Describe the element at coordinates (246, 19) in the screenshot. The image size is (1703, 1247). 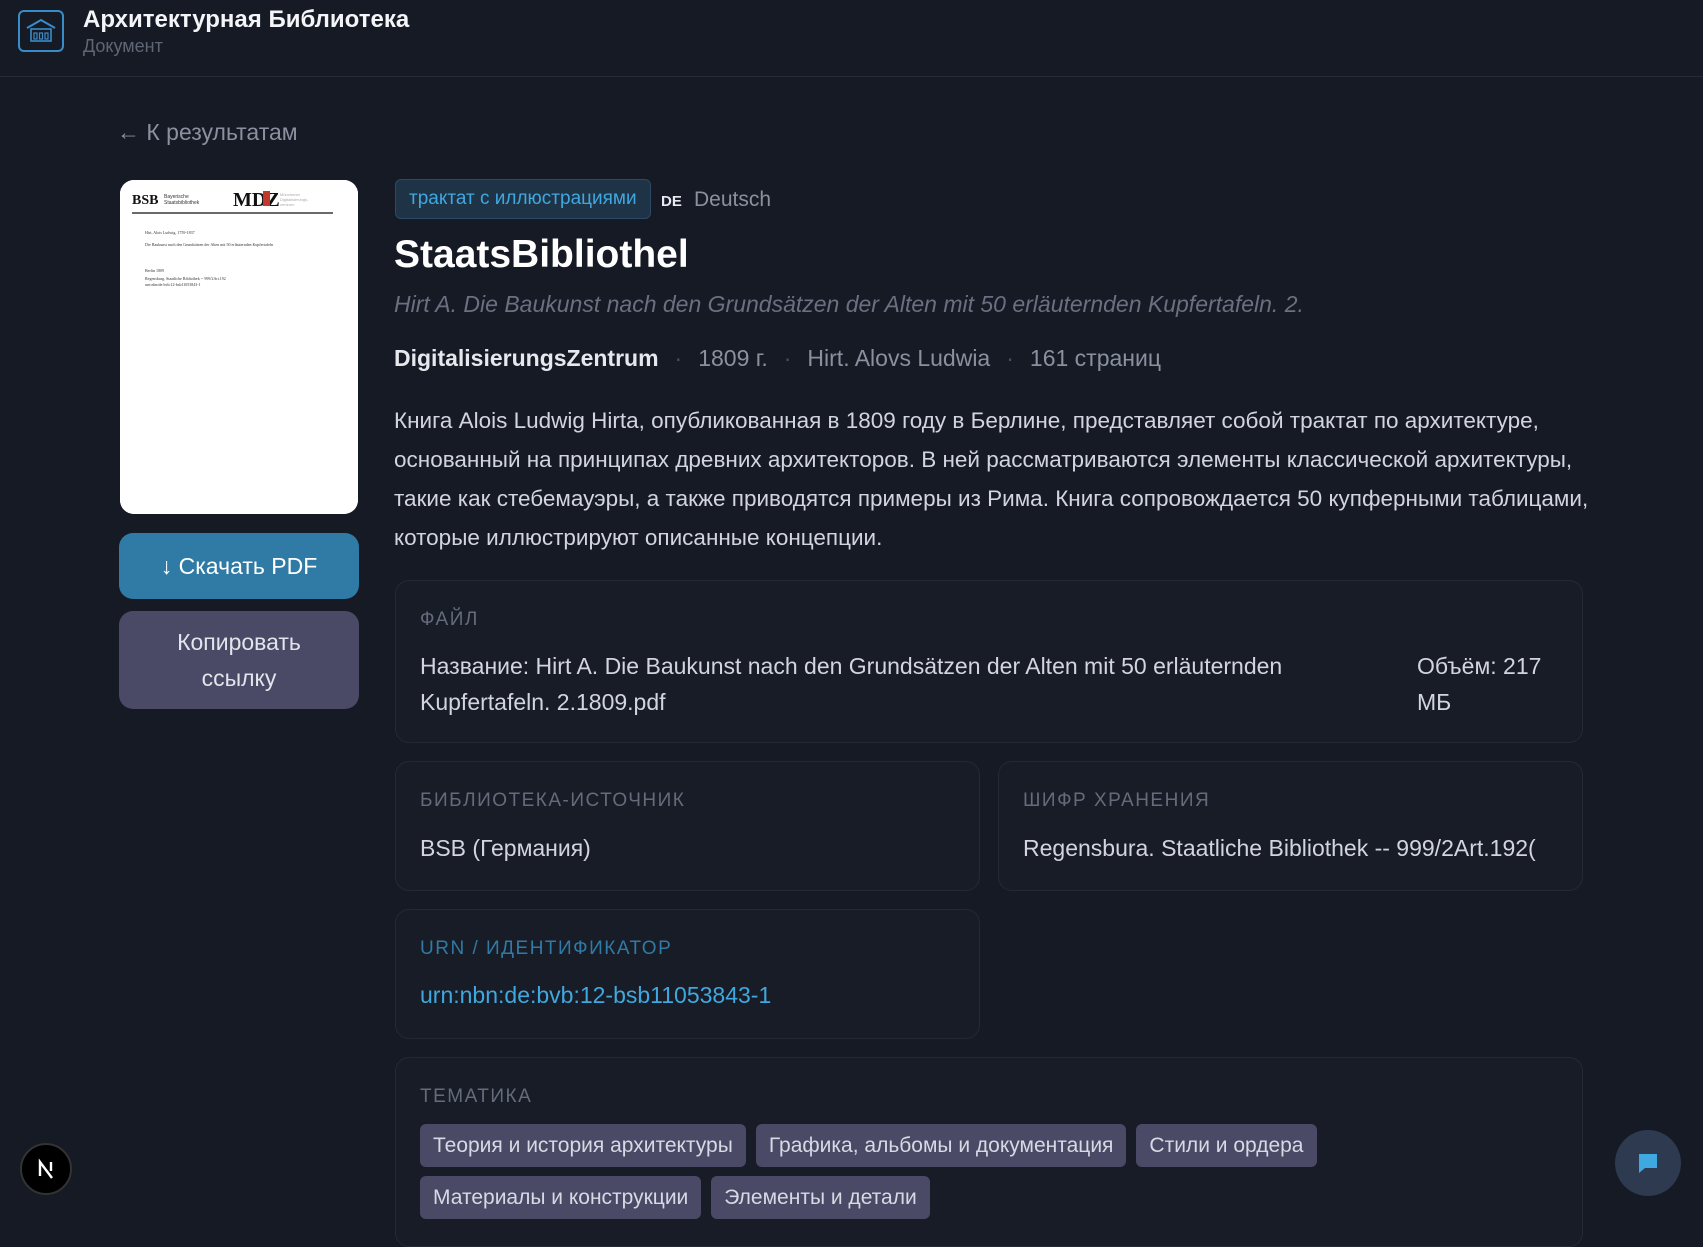
I see `app-title: Архитектурная Библиотека` at that location.